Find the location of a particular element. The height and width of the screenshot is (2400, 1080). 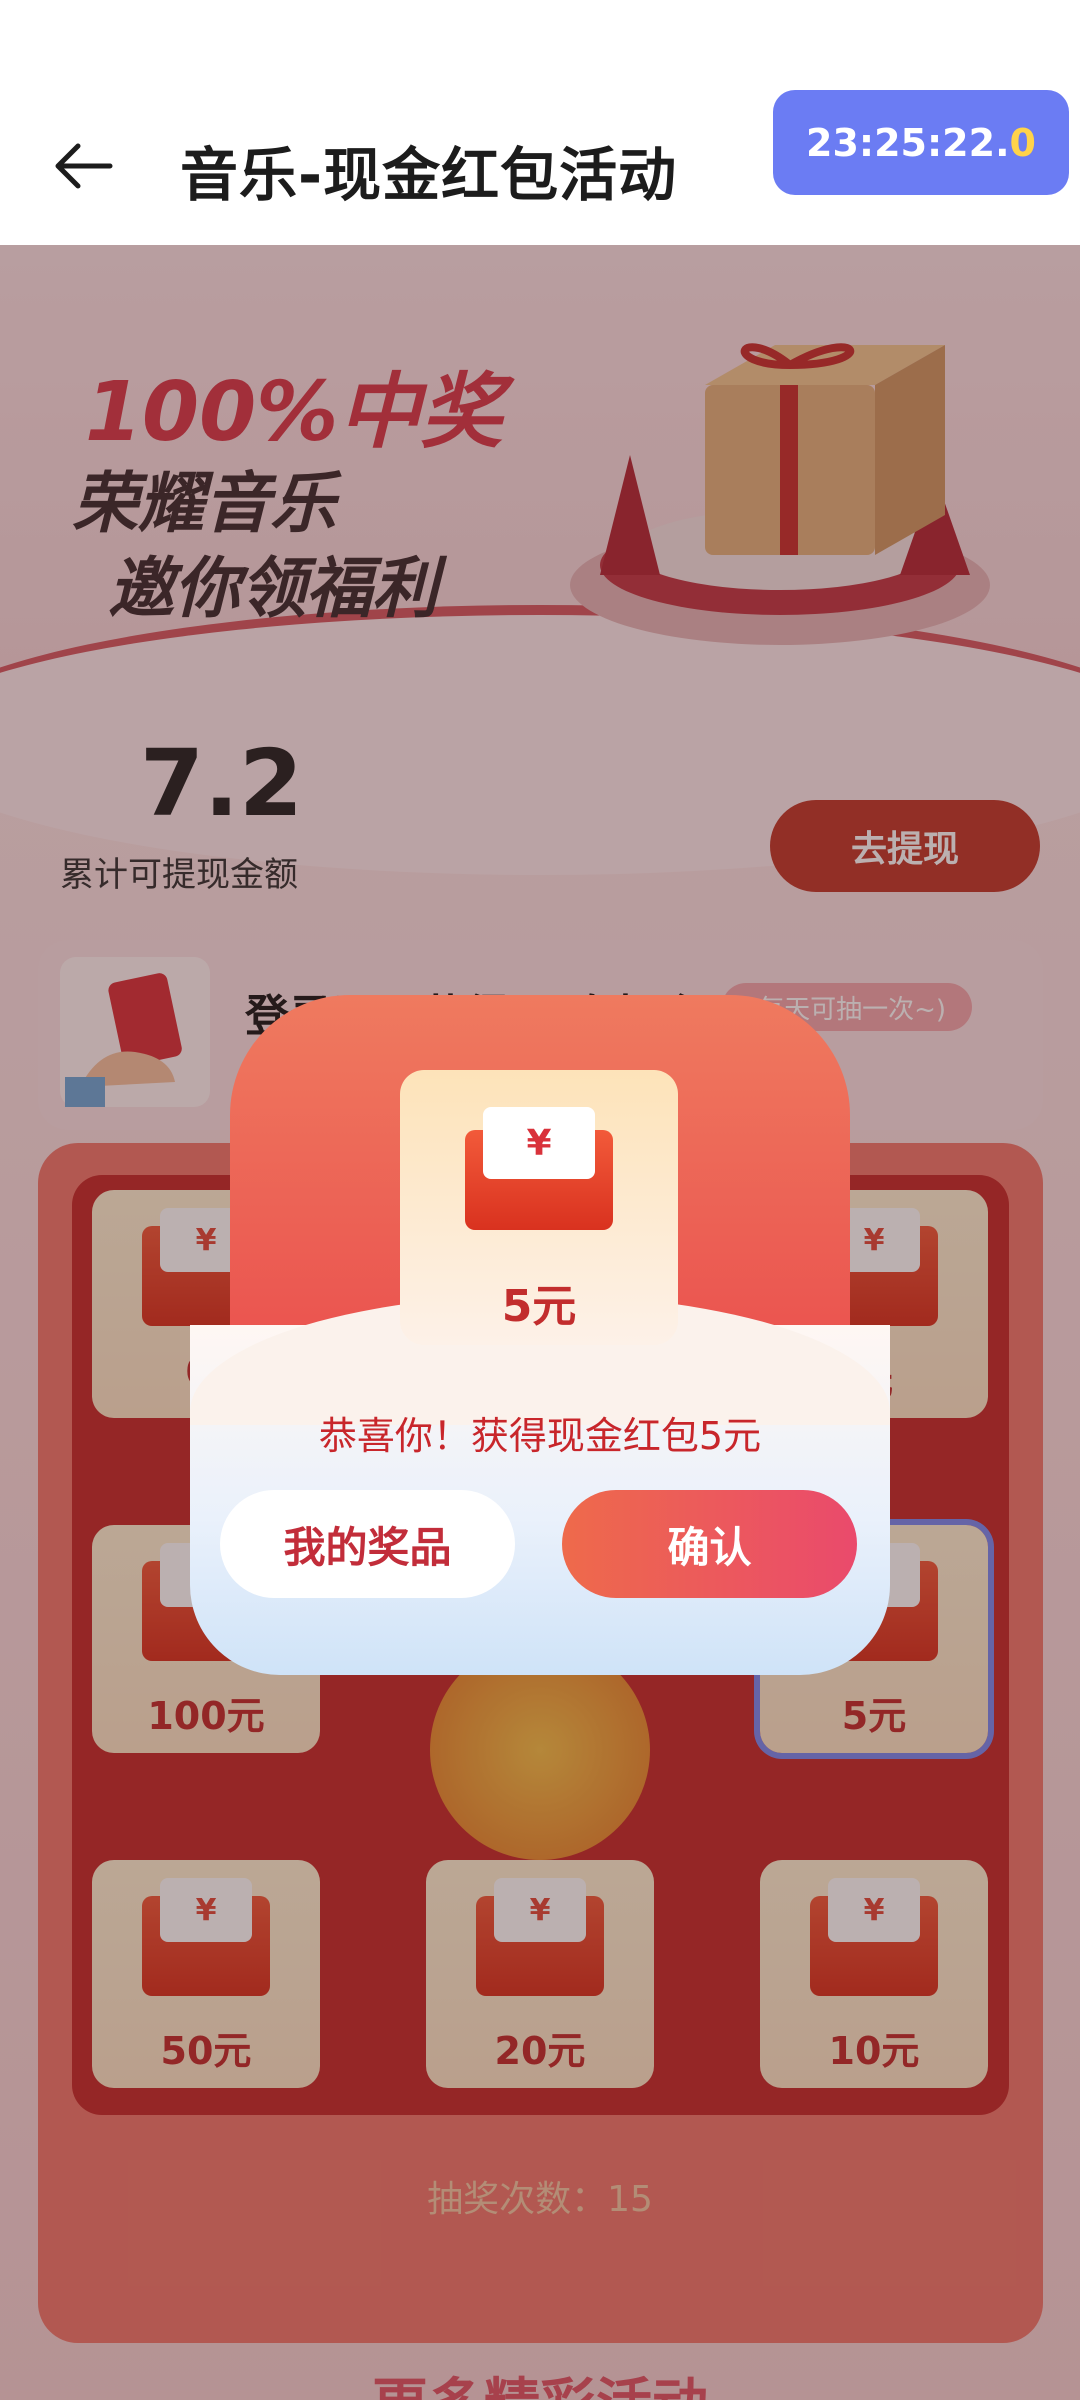

my-prizes-button: 我的奖品 is located at coordinates (367, 1544).